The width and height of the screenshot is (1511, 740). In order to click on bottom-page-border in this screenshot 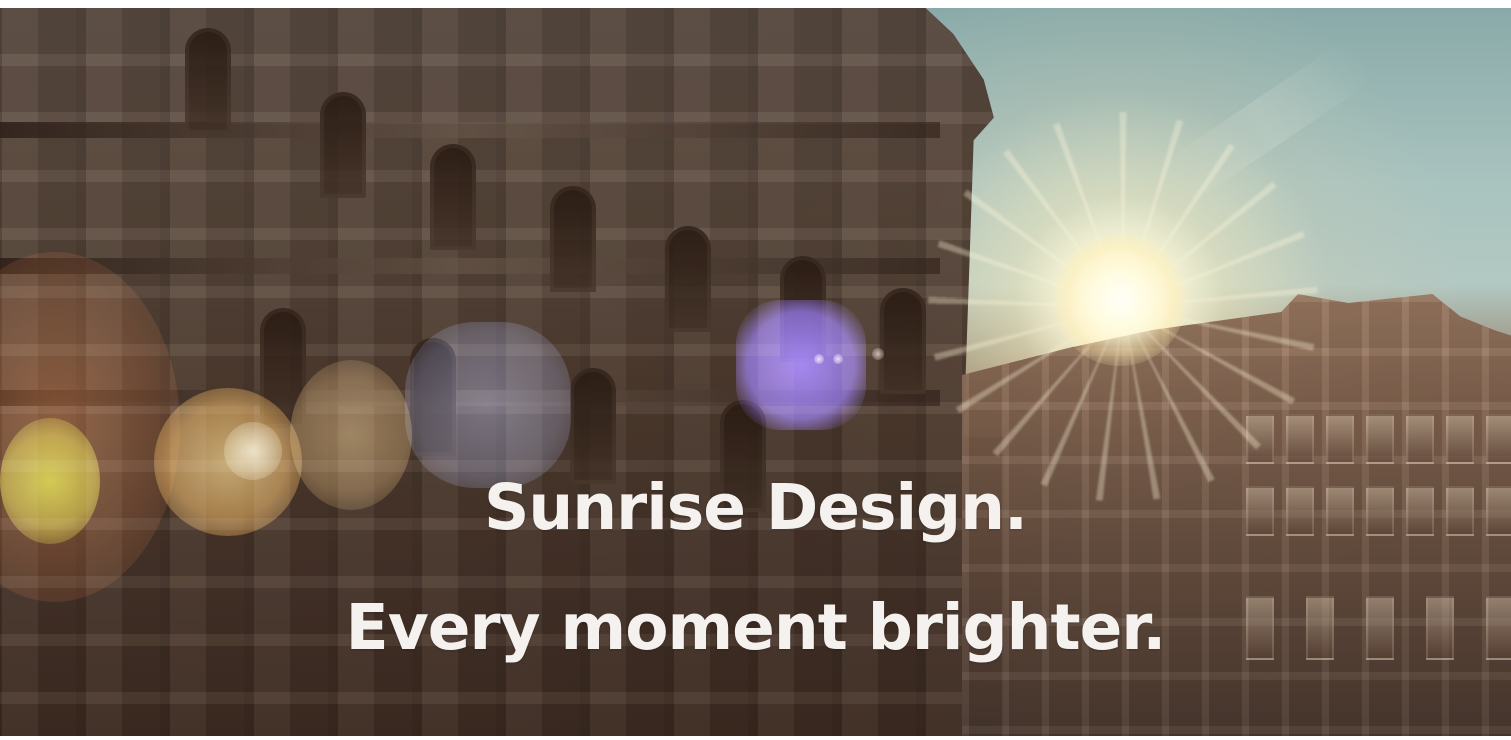, I will do `click(755, 738)`.